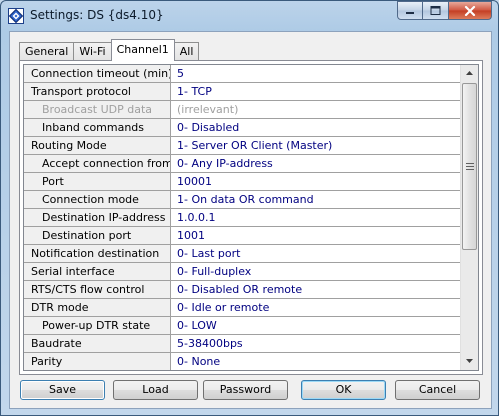 The image size is (499, 416). I want to click on setting-value: 10001, so click(315, 182).